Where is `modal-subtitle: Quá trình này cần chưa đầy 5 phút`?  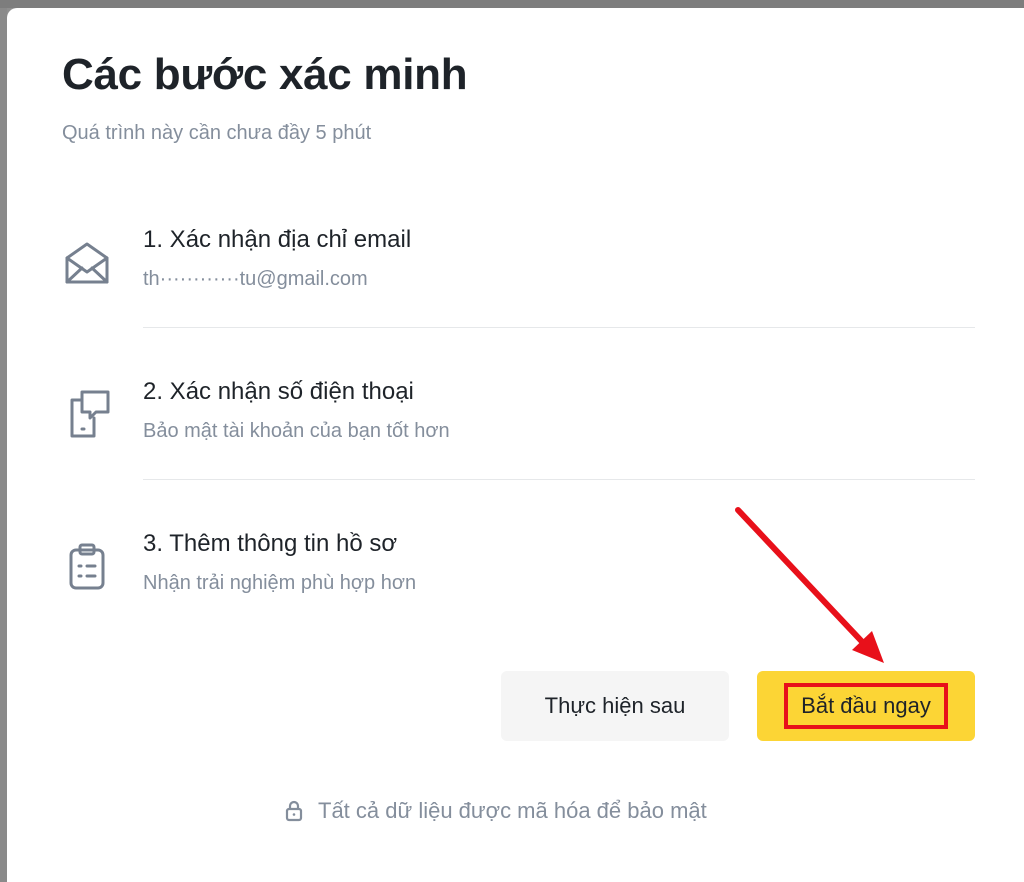 modal-subtitle: Quá trình này cần chưa đầy 5 phút is located at coordinates (217, 133).